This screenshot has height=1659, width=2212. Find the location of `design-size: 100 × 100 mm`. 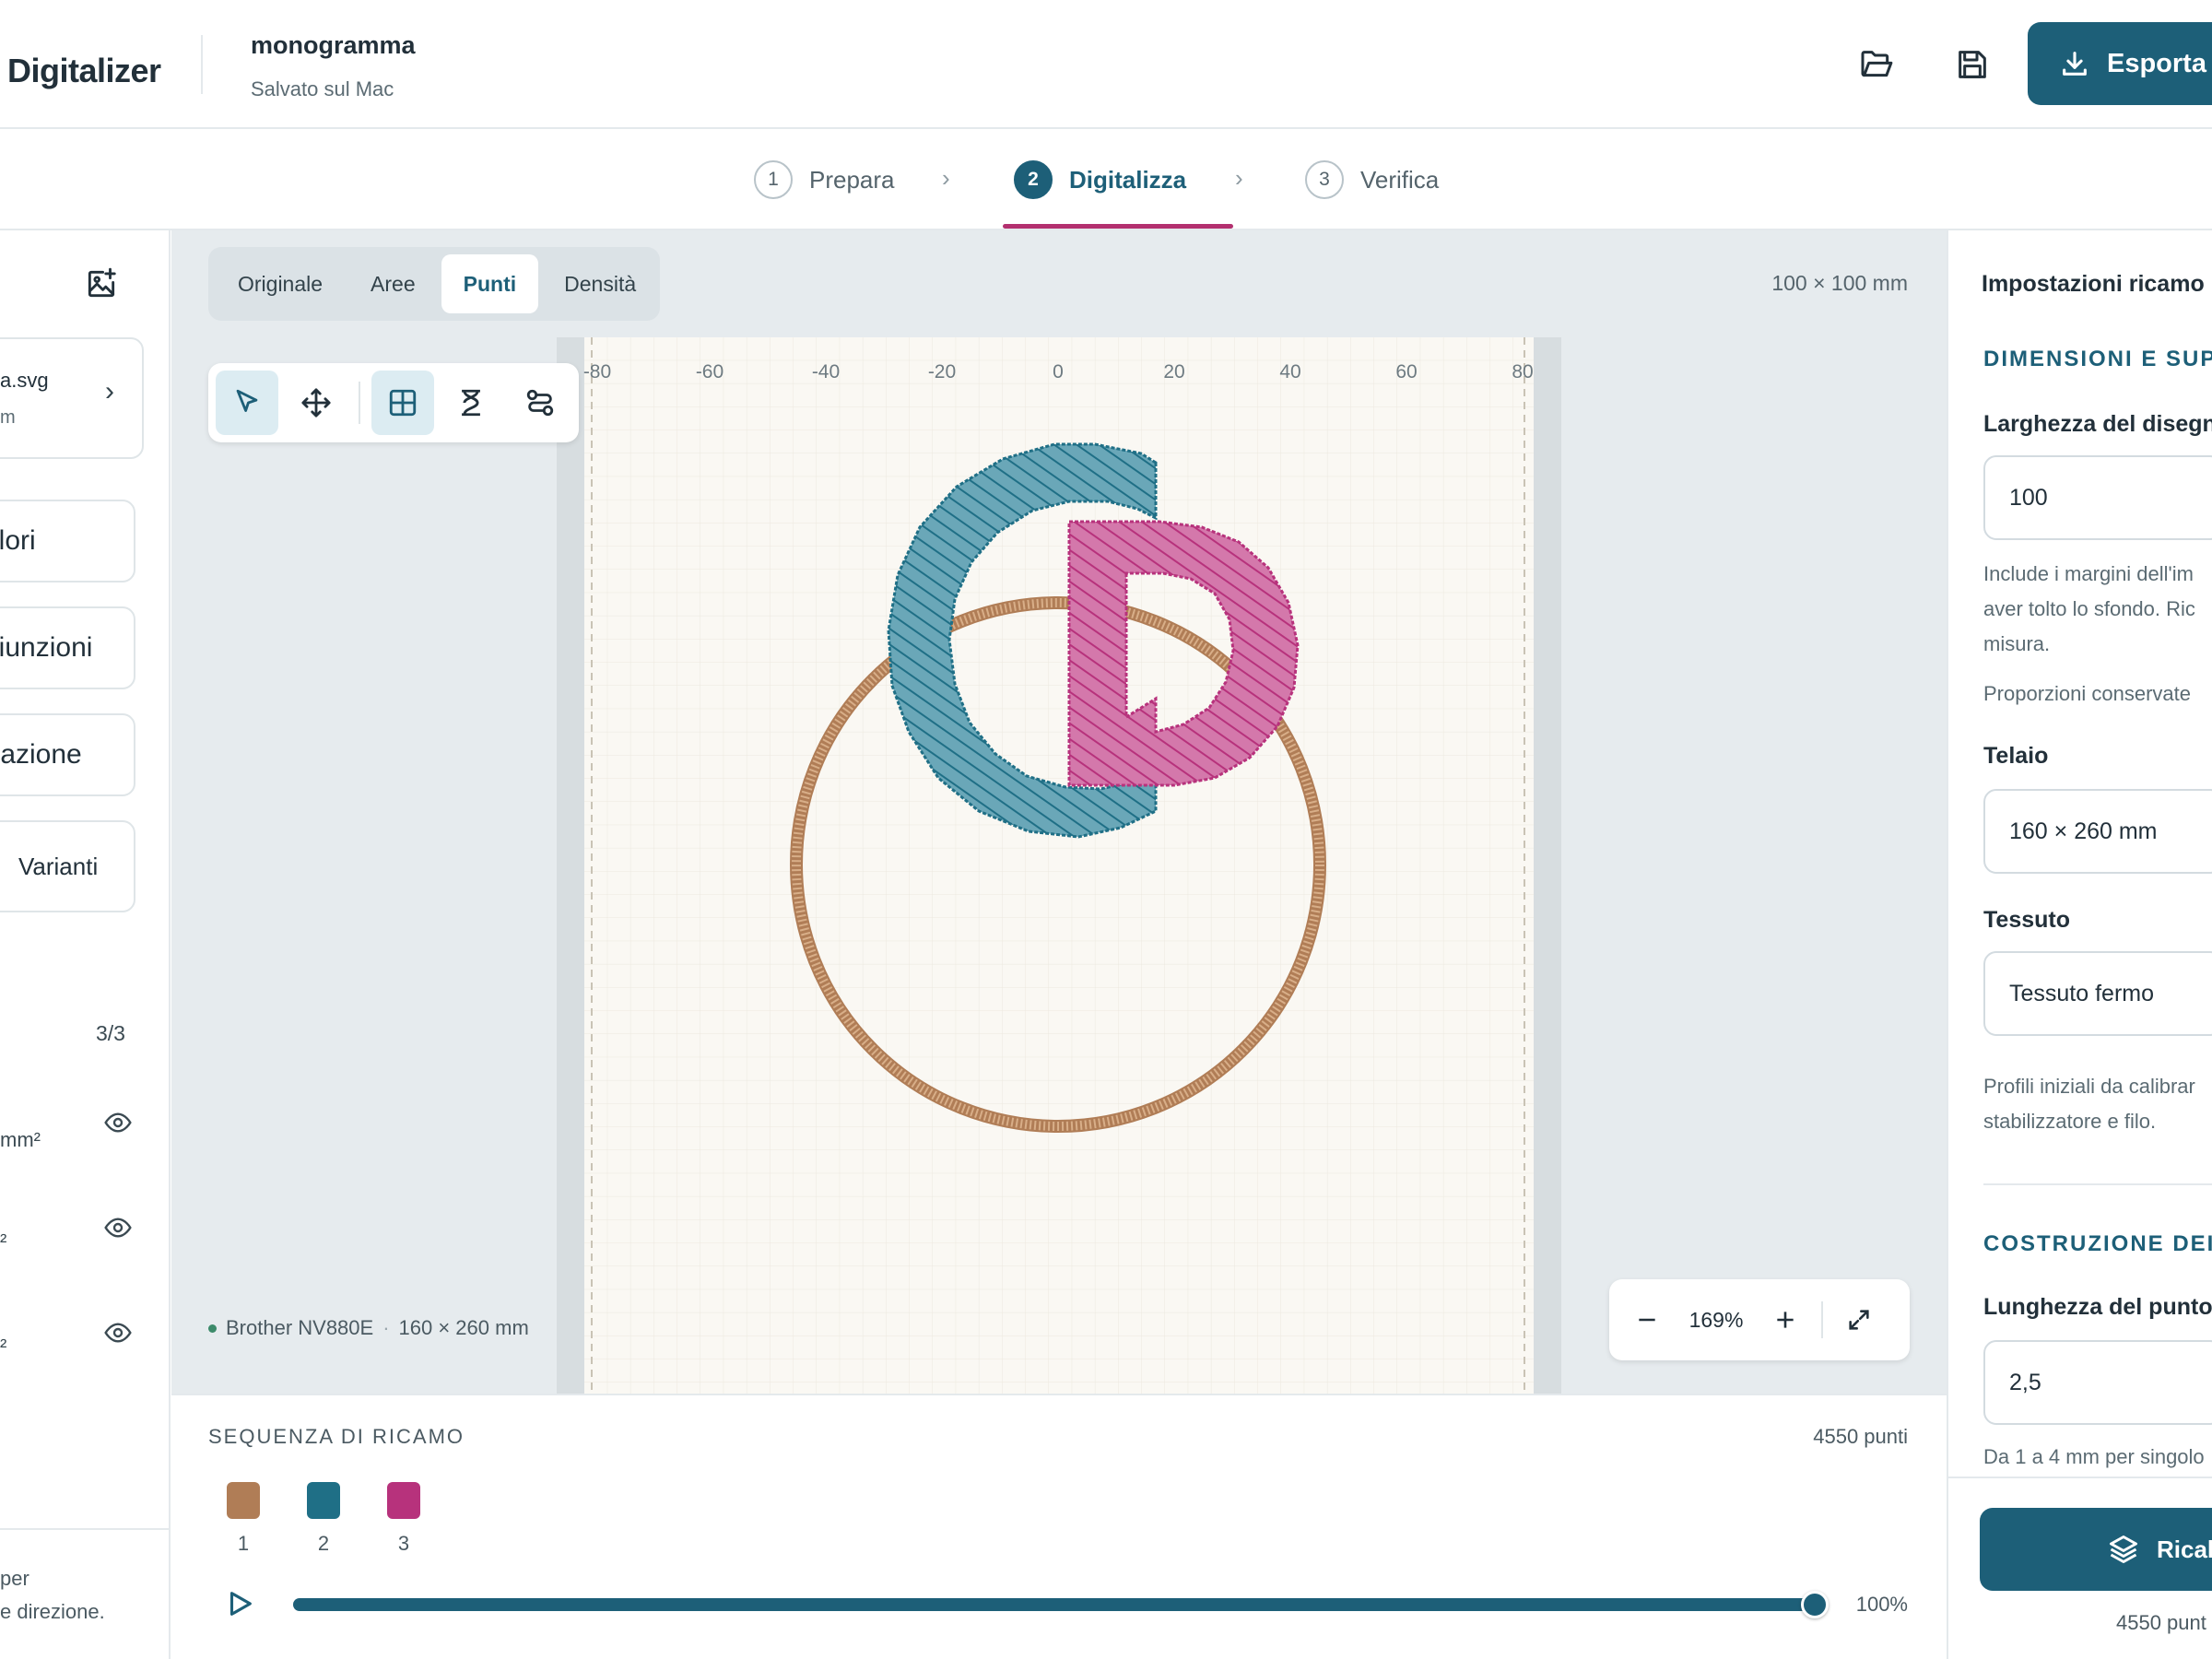

design-size: 100 × 100 mm is located at coordinates (1839, 283).